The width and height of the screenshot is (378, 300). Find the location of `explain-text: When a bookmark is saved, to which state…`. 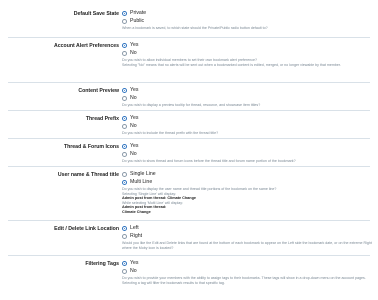

explain-text: When a bookmark is saved, to which state… is located at coordinates (195, 28).